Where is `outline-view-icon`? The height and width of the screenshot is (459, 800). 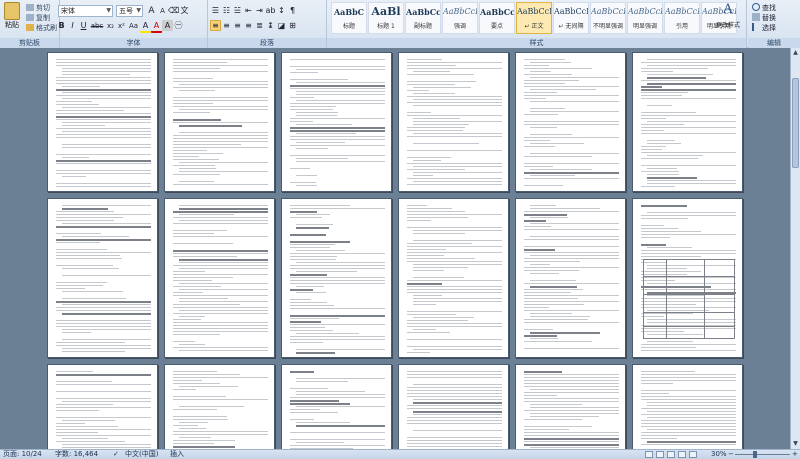 outline-view-icon is located at coordinates (682, 454).